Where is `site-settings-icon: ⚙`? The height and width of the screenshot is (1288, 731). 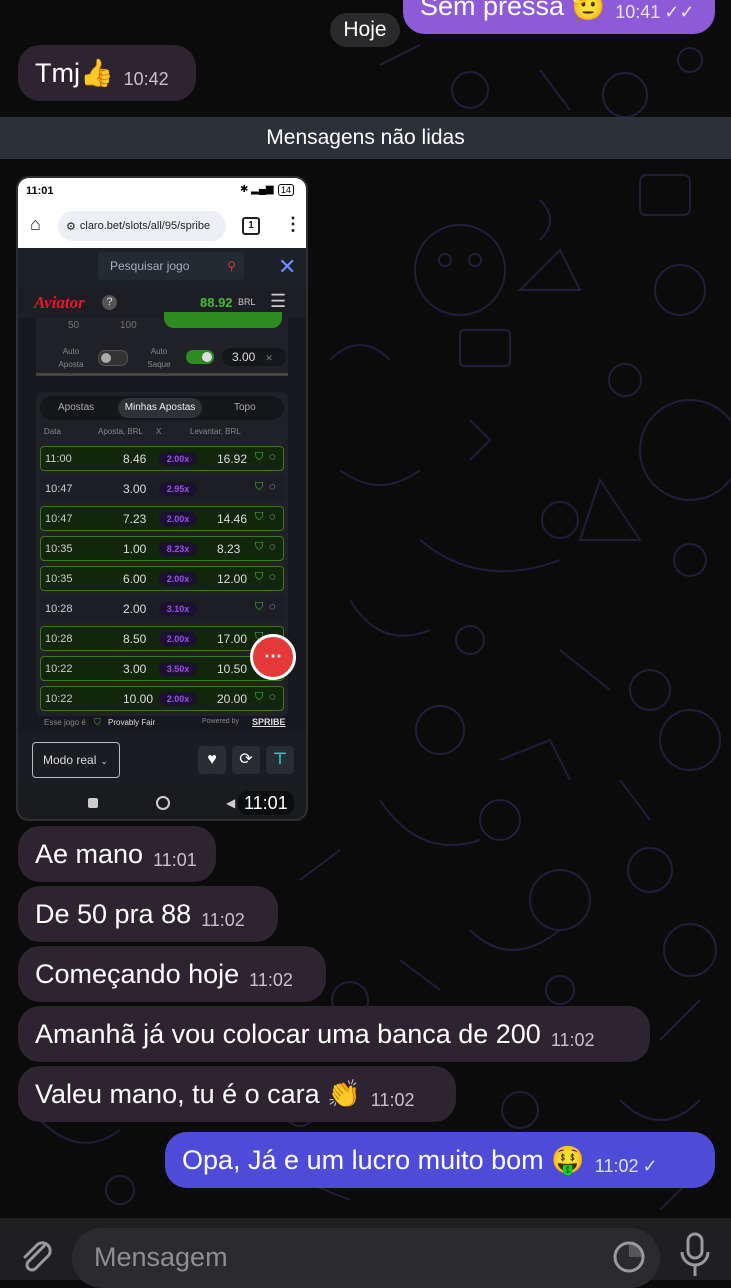
site-settings-icon: ⚙ is located at coordinates (71, 226).